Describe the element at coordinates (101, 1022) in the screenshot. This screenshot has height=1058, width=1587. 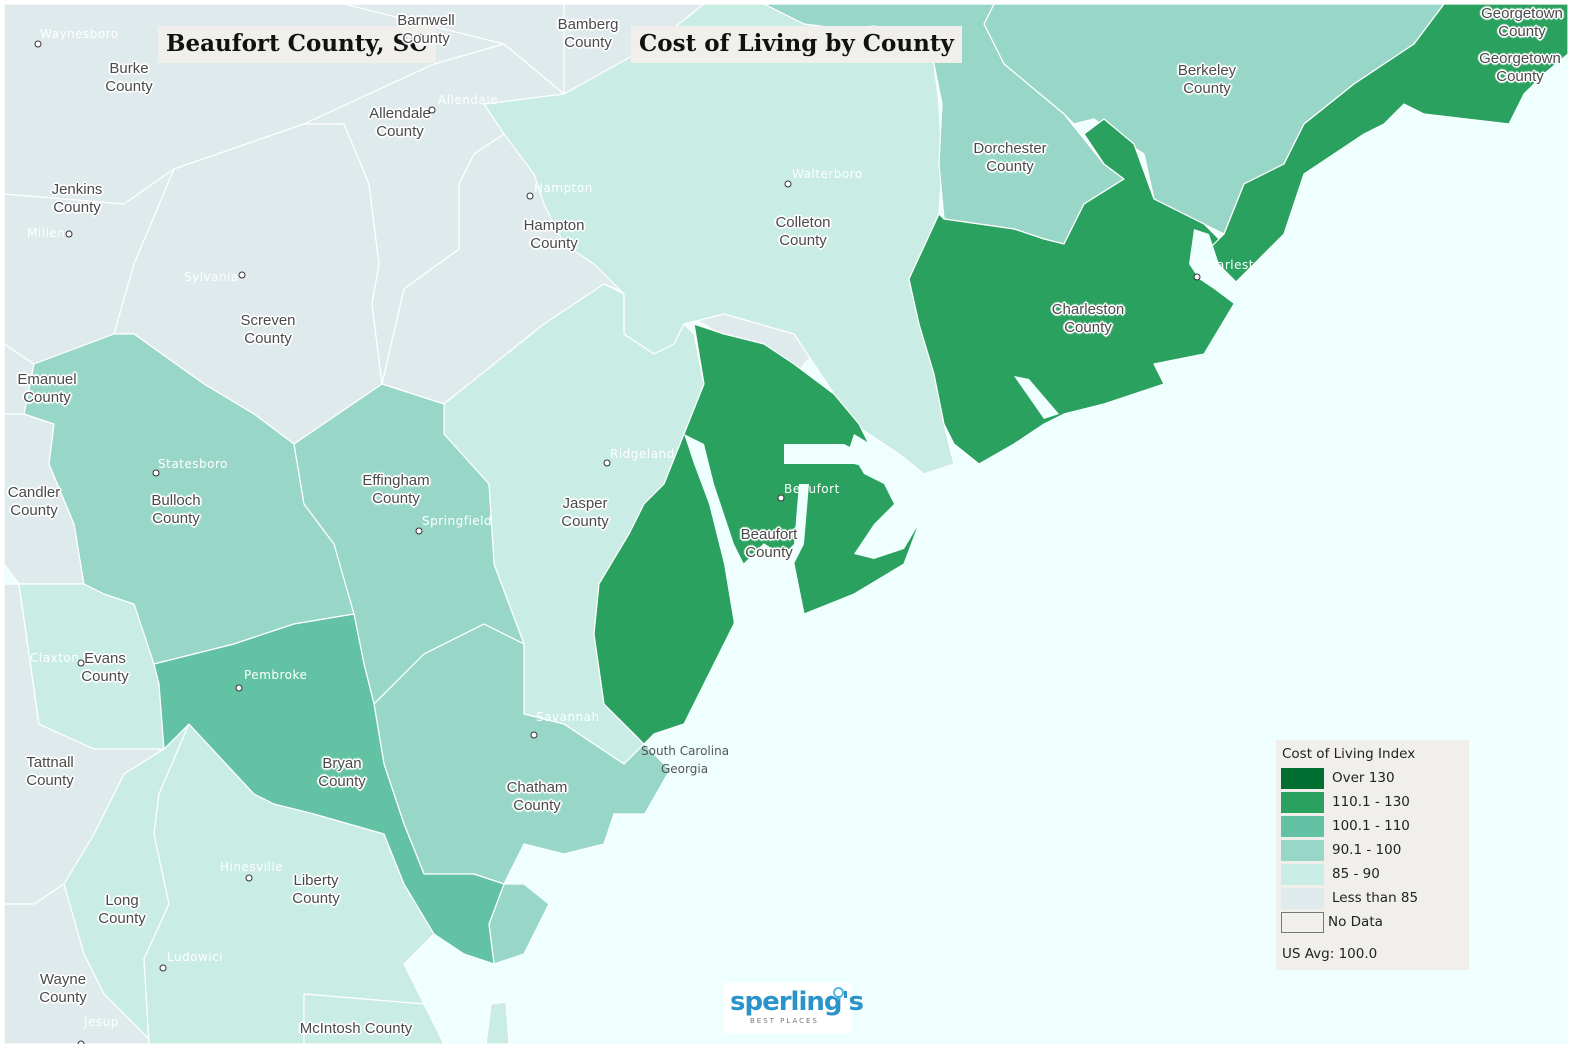
I see `city-label-jesup: Jesup` at that location.